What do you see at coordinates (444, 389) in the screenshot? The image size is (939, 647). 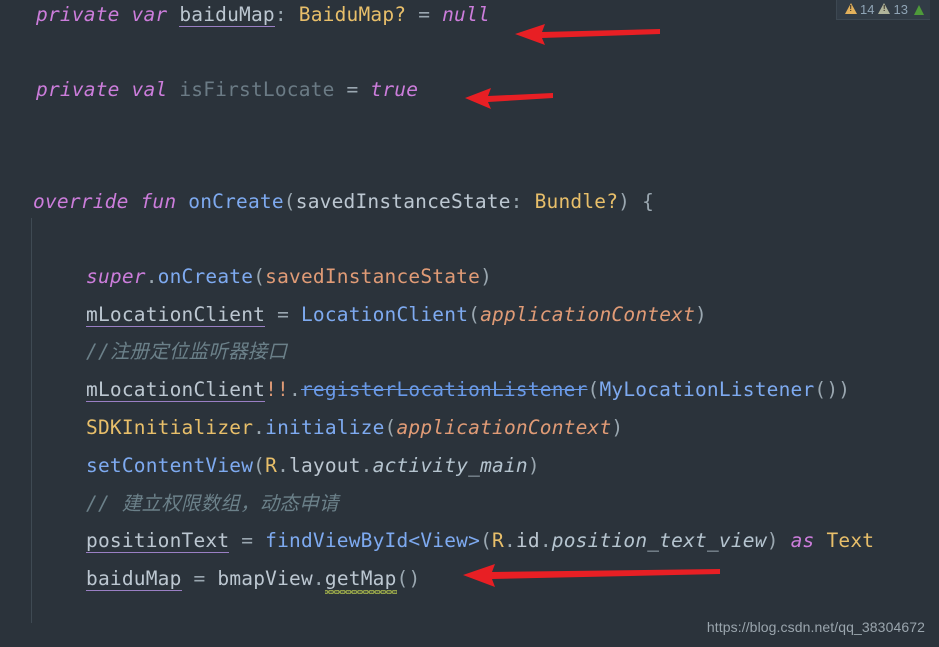 I see `call-registerlocationlistener-deprecated: registerLocationListener` at bounding box center [444, 389].